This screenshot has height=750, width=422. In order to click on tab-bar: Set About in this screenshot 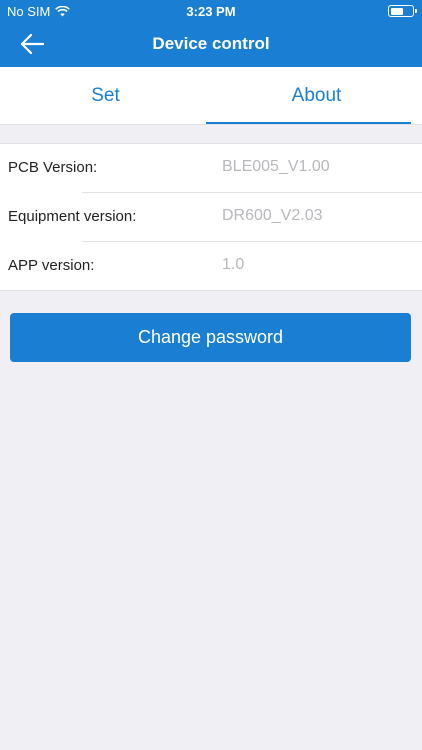, I will do `click(211, 96)`.